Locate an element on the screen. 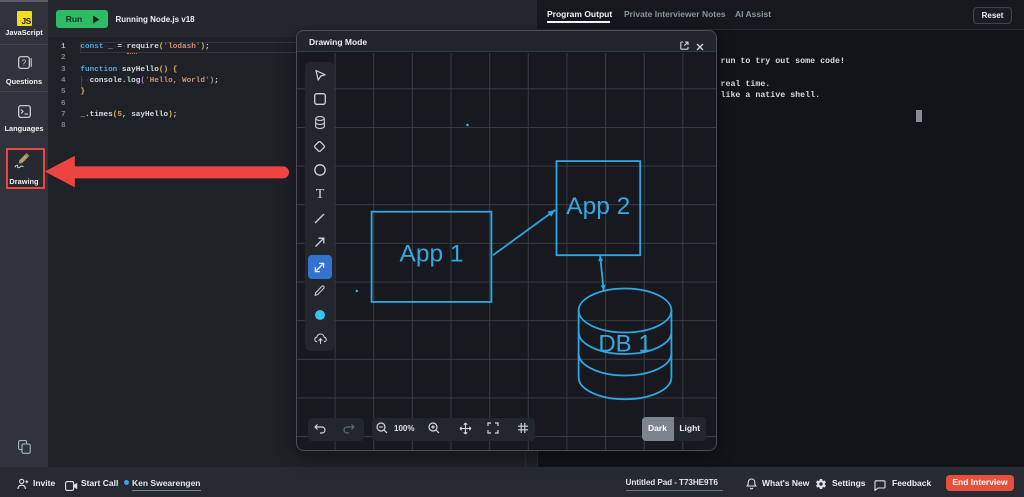  svg-text: DB 1 is located at coordinates (624, 344).